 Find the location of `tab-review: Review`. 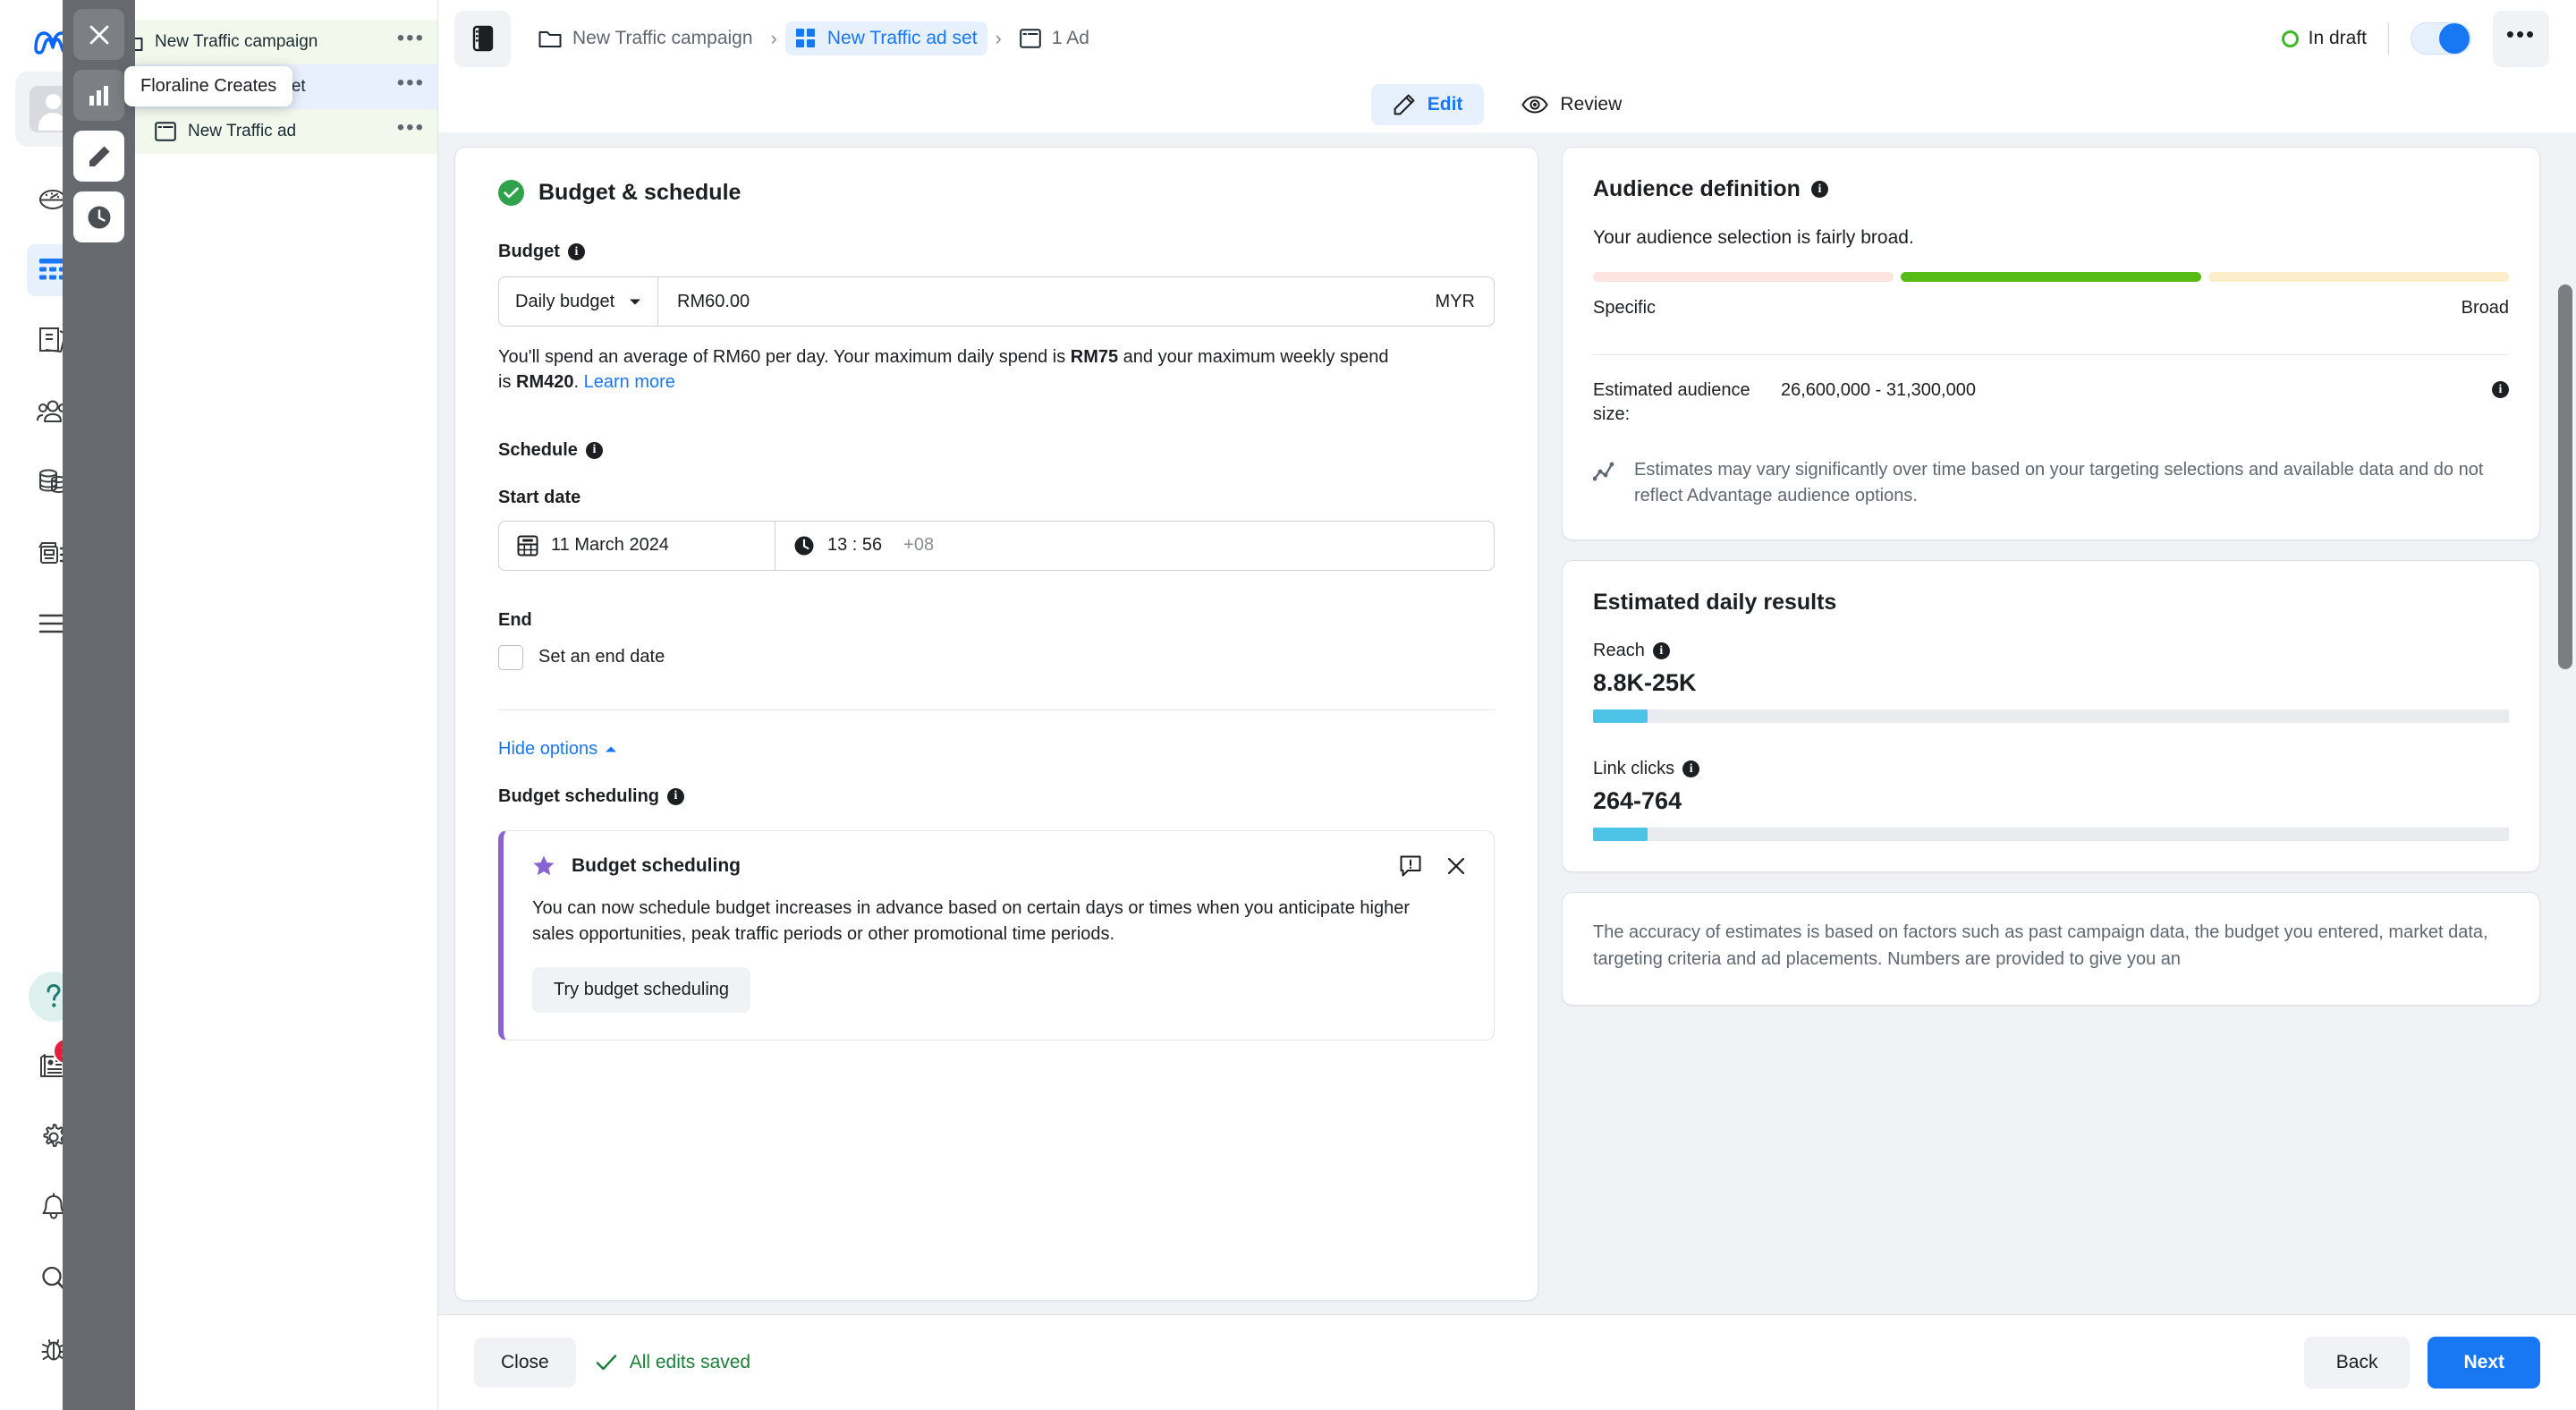

tab-review: Review is located at coordinates (1571, 105).